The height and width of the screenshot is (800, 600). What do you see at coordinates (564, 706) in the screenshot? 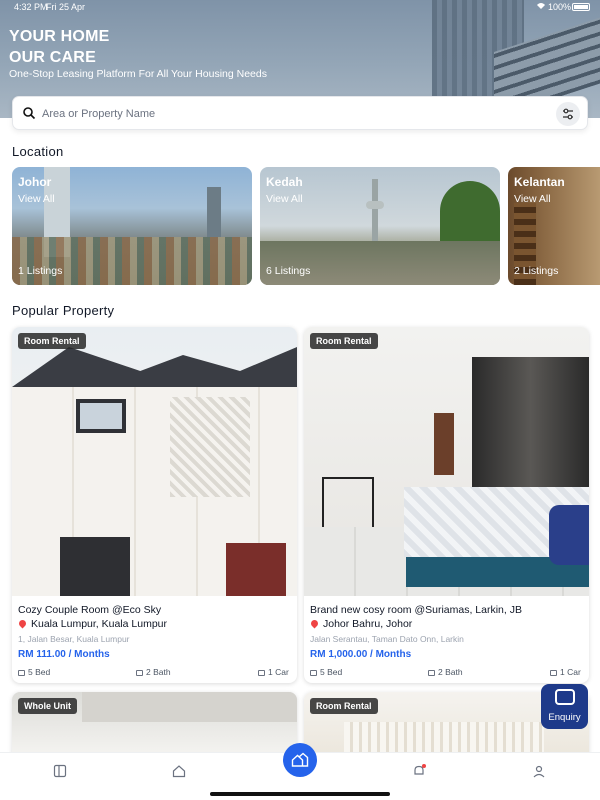
I see `enquiry-button: Enquiry` at bounding box center [564, 706].